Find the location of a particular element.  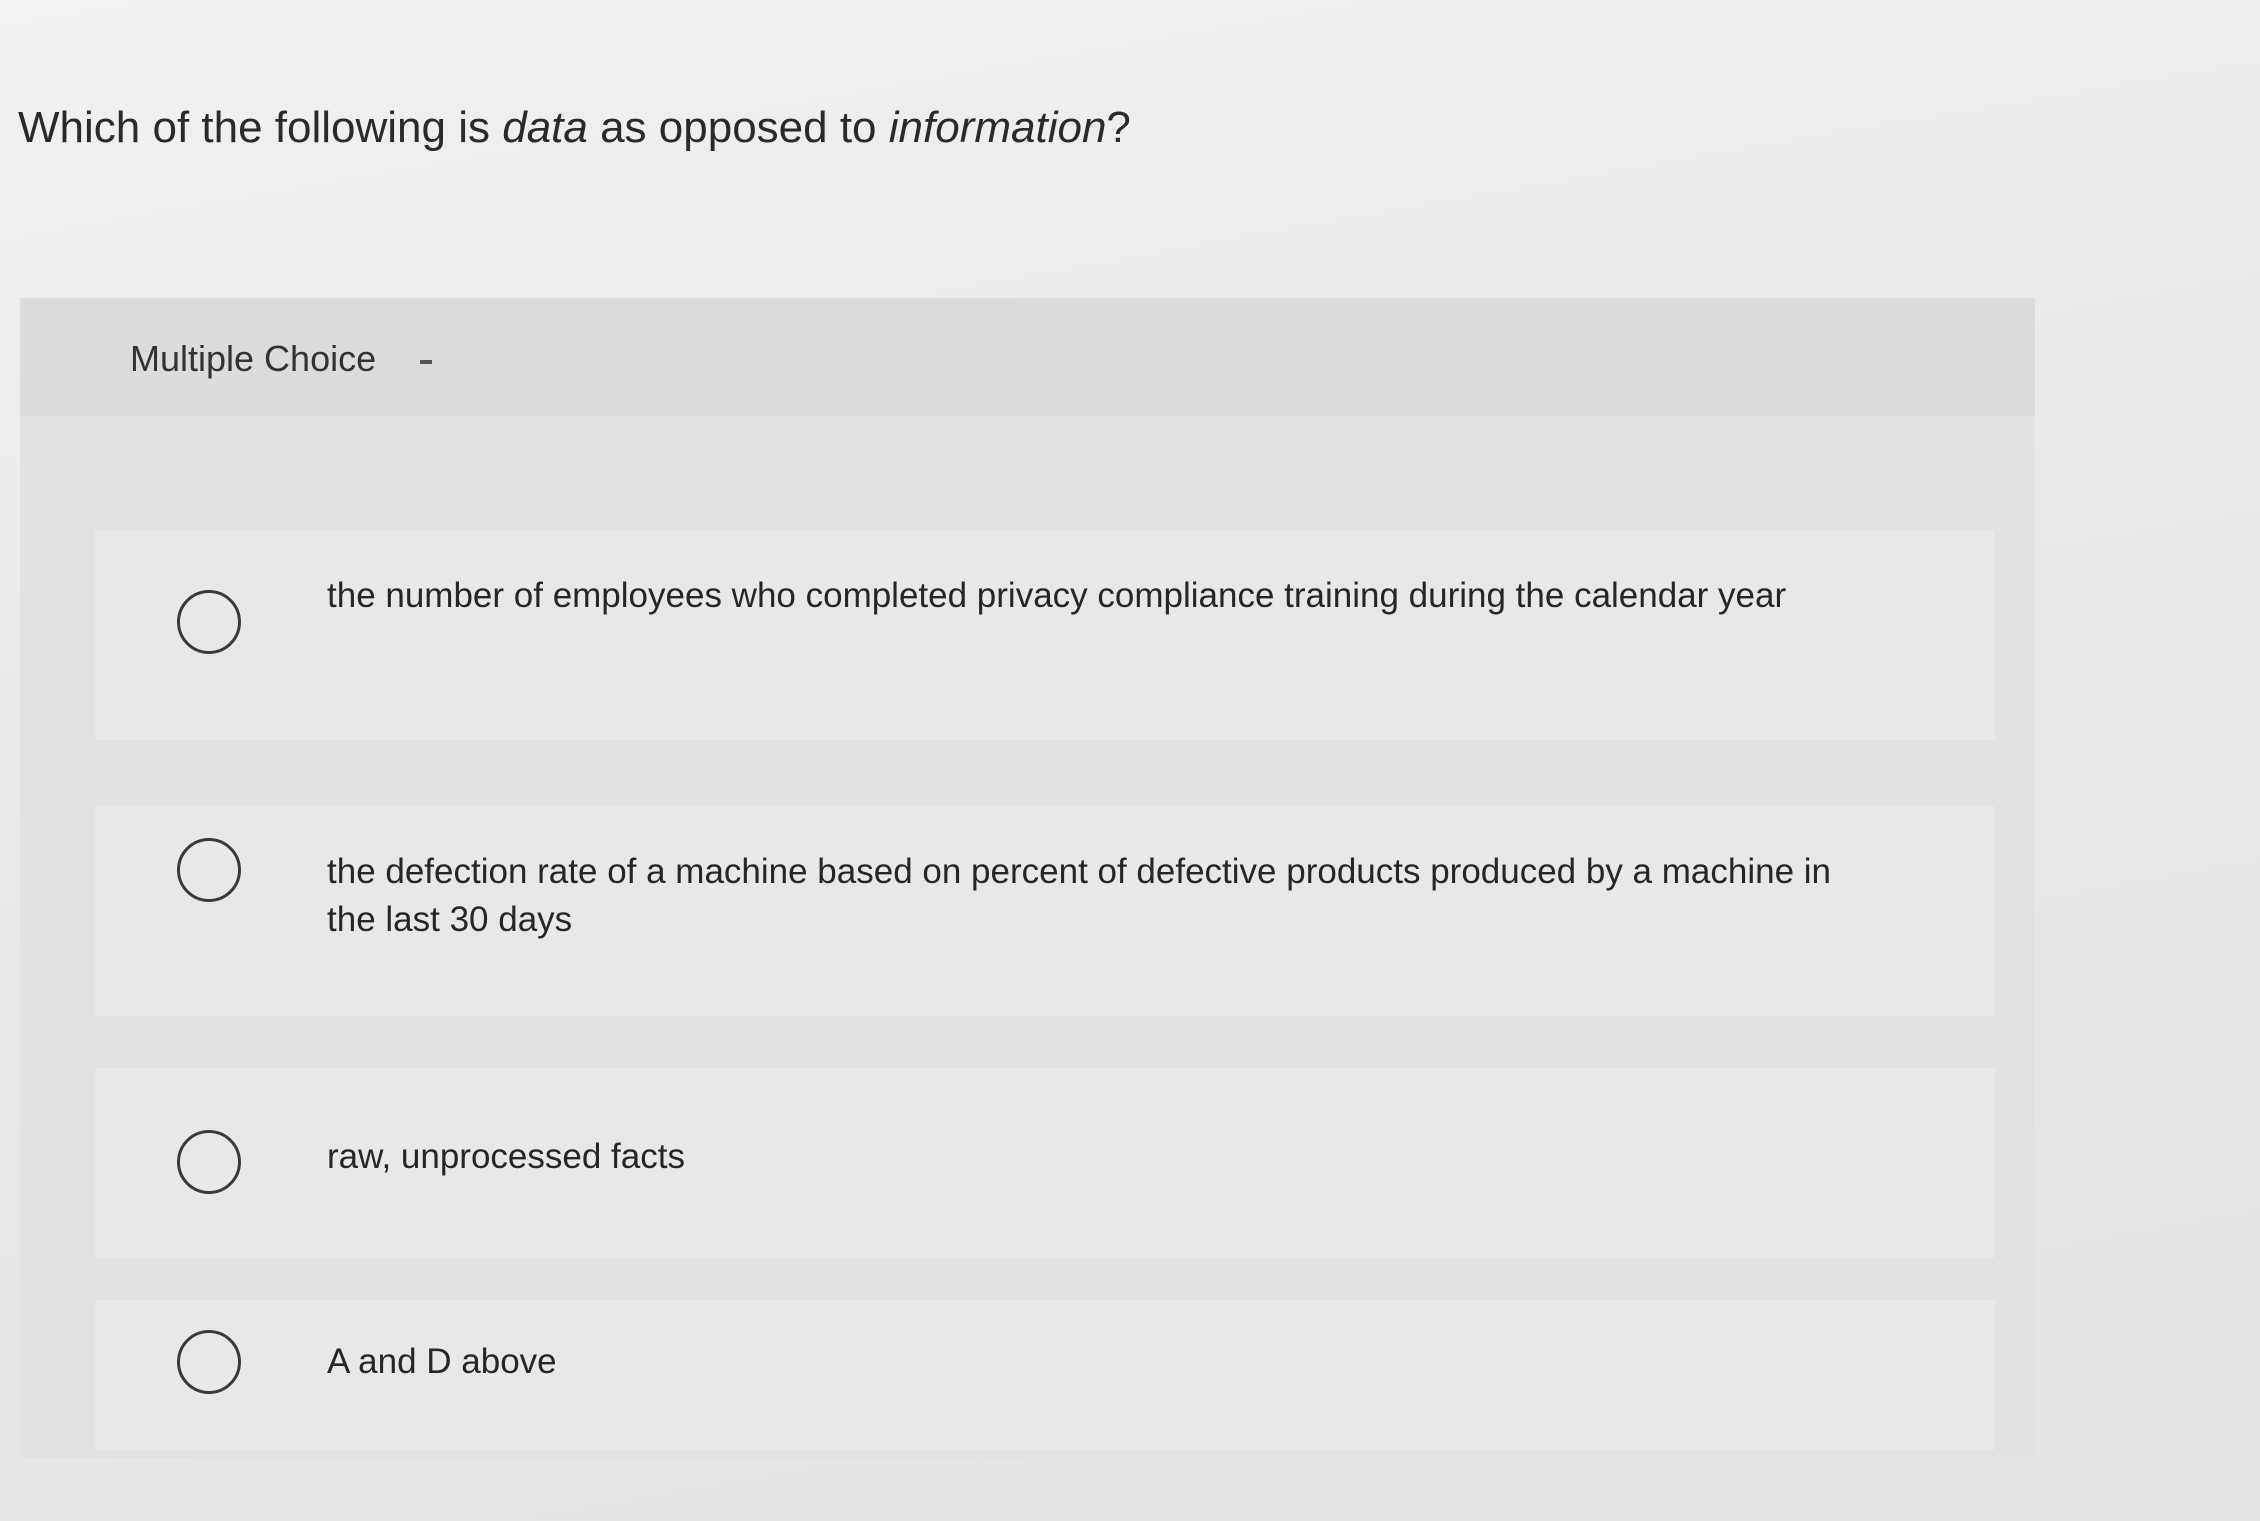

question-suffix: ? is located at coordinates (1118, 127).